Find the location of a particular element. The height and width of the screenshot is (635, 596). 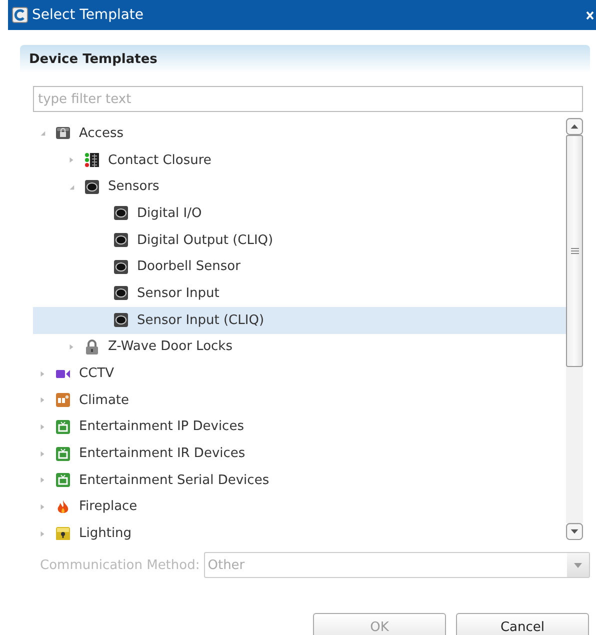

window-title: Select Template is located at coordinates (88, 15).